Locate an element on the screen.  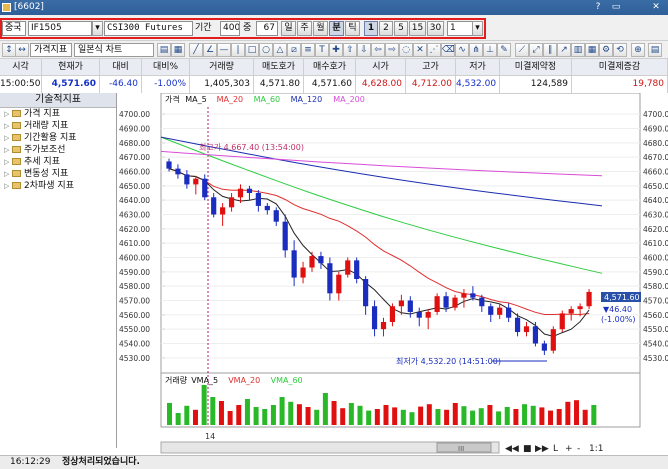
vline-tool-icon: | is located at coordinates (238, 50).